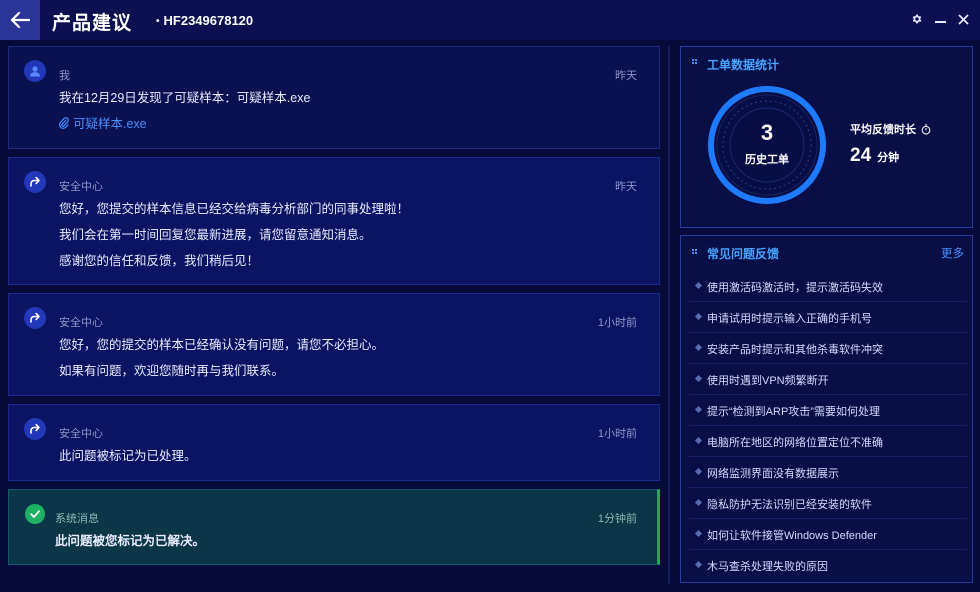  What do you see at coordinates (952, 253) in the screenshot?
I see `faq-more-link: 更多` at bounding box center [952, 253].